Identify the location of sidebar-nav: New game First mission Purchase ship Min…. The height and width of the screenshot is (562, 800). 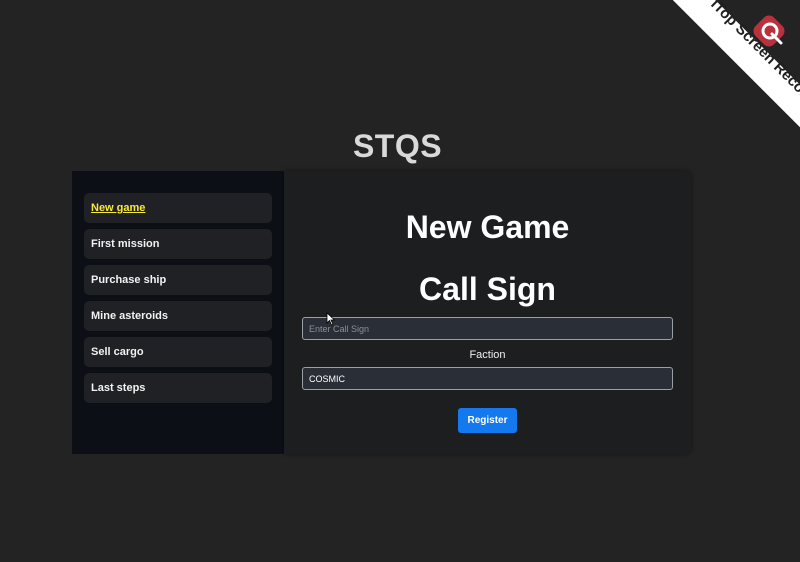
(178, 312).